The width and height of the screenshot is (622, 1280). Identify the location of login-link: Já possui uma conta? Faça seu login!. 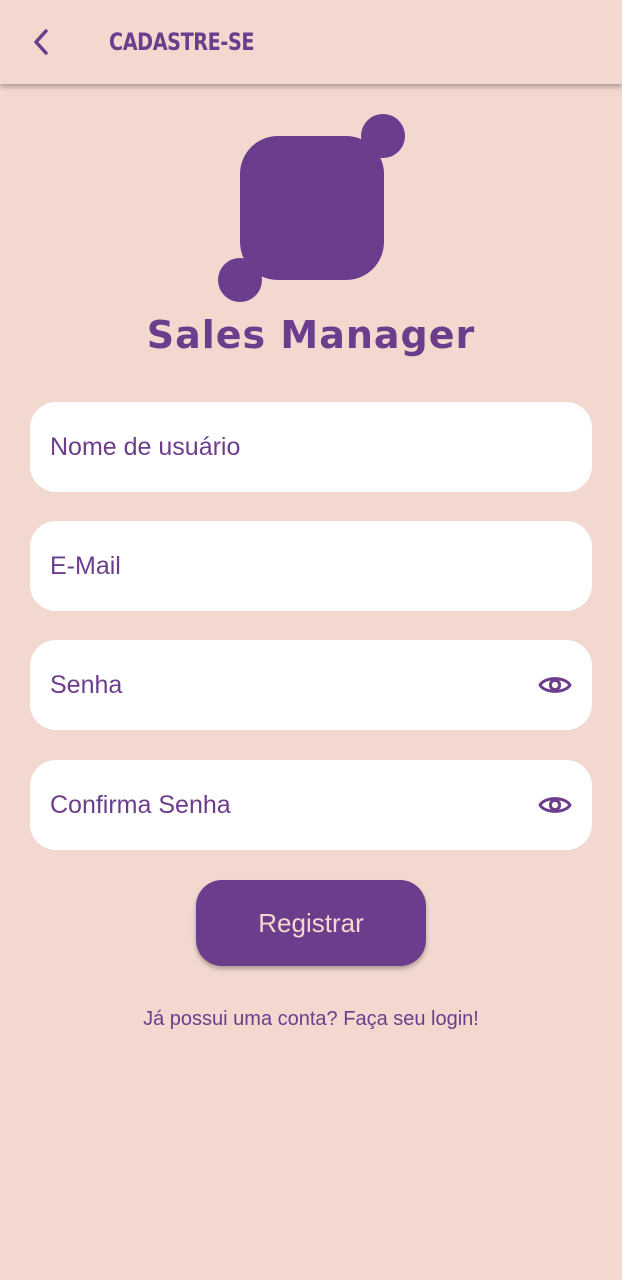
(311, 1019).